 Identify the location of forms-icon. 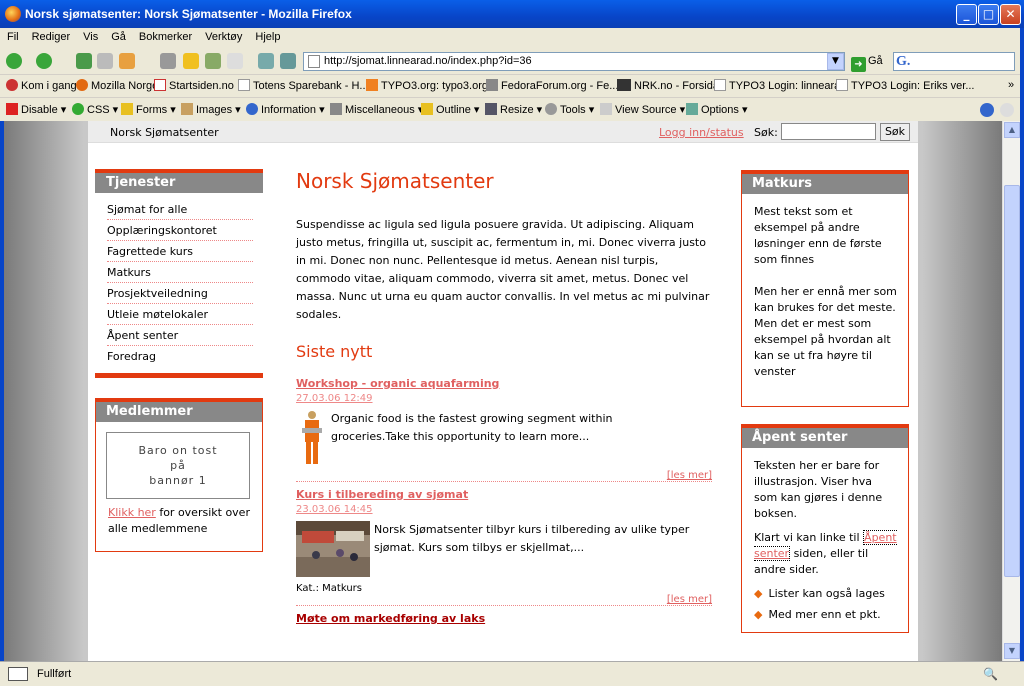
(127, 109).